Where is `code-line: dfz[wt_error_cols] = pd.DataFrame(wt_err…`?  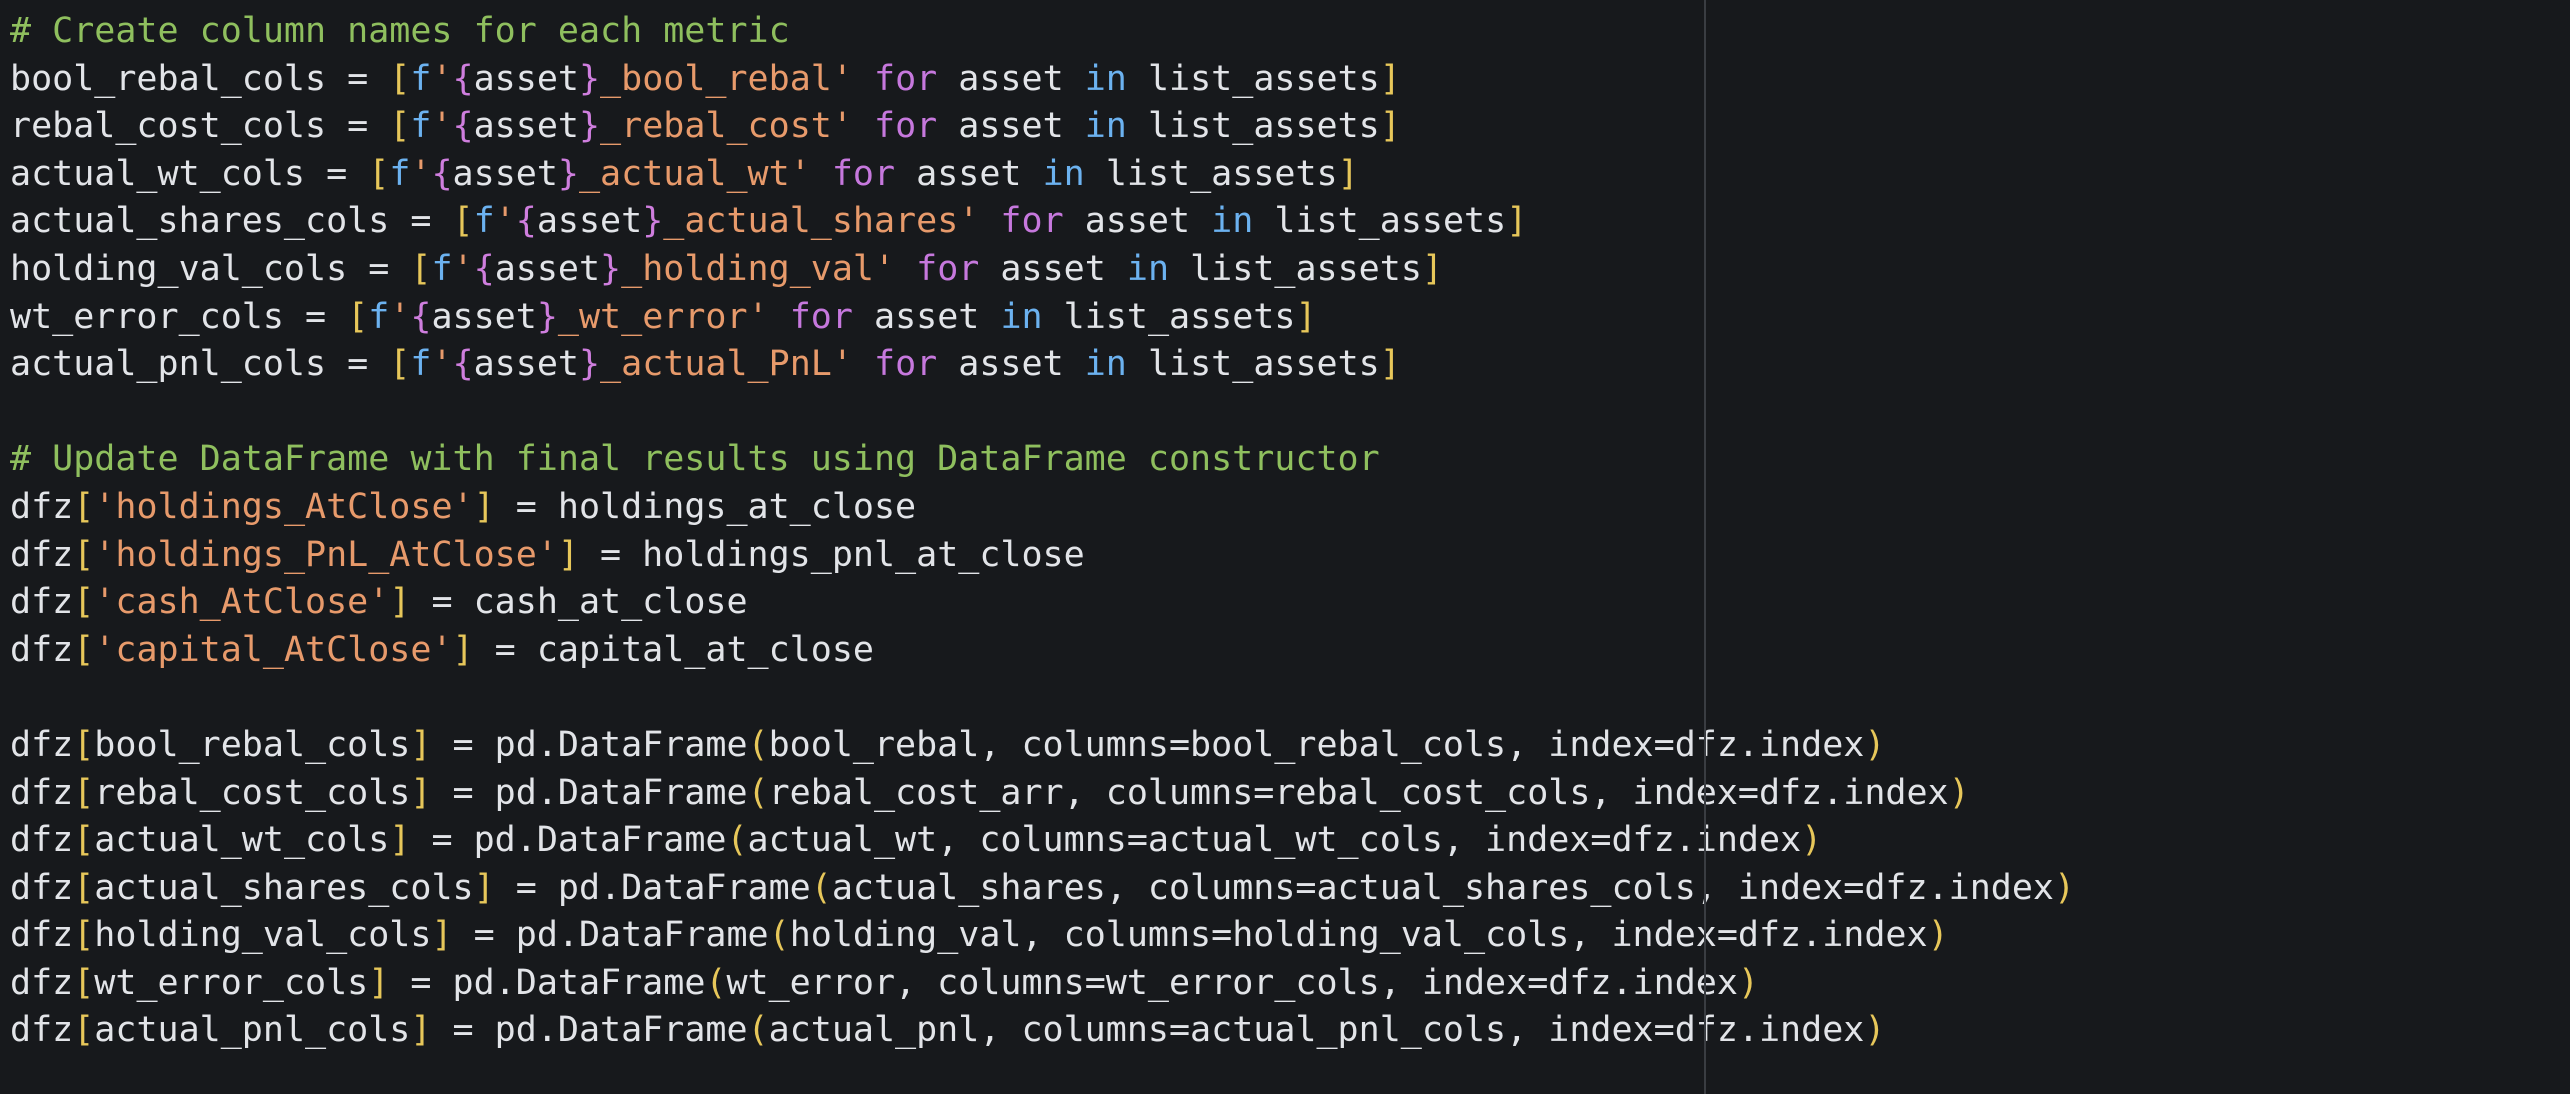 code-line: dfz[wt_error_cols] = pd.DataFrame(wt_err… is located at coordinates (1042, 984).